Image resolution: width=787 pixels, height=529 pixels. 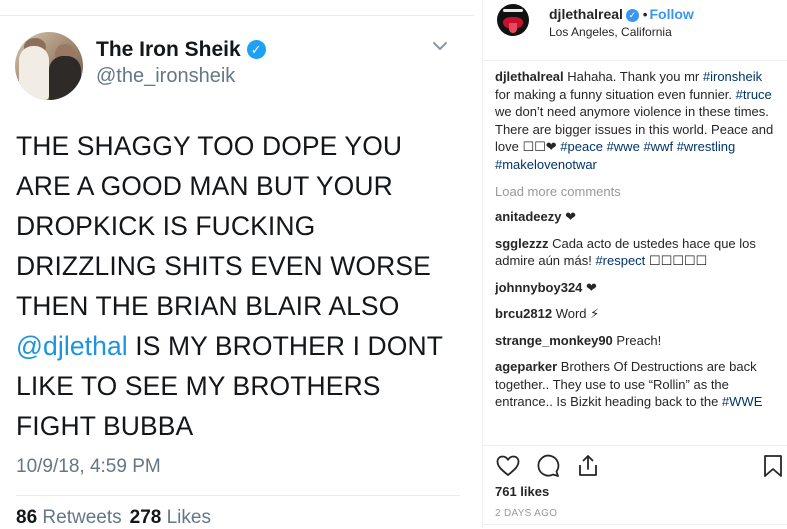 What do you see at coordinates (546, 164) in the screenshot?
I see `hashtag-link: #makelovenotwar` at bounding box center [546, 164].